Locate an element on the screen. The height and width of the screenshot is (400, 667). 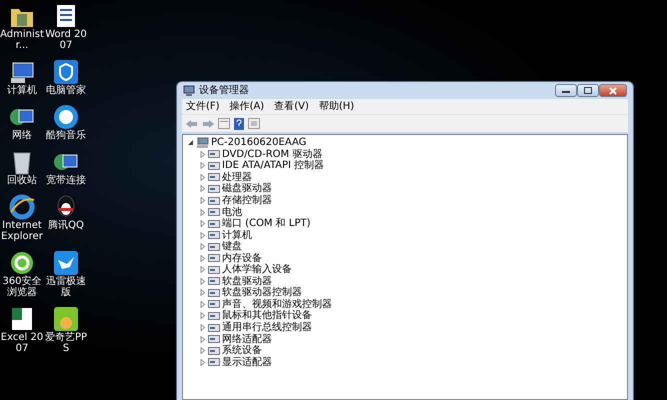
tree-item: 软盘驱动器控制器 is located at coordinates (262, 292).